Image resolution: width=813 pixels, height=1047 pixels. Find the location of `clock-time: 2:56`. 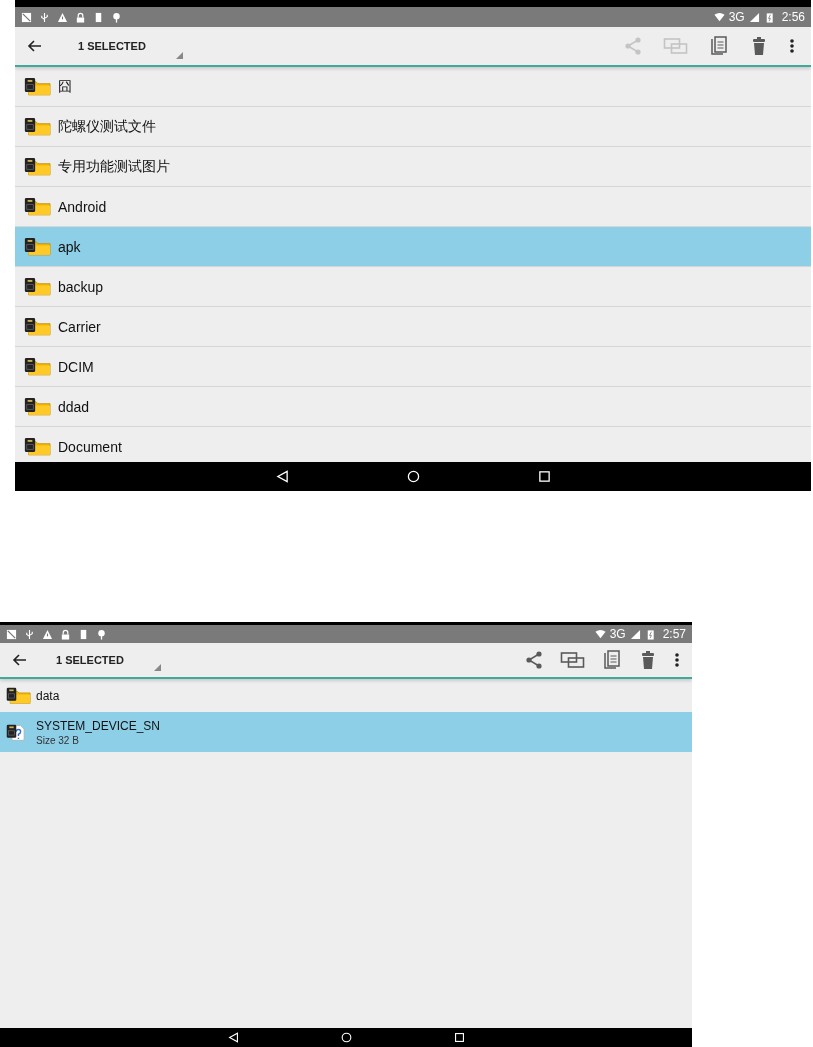

clock-time: 2:56 is located at coordinates (793, 17).